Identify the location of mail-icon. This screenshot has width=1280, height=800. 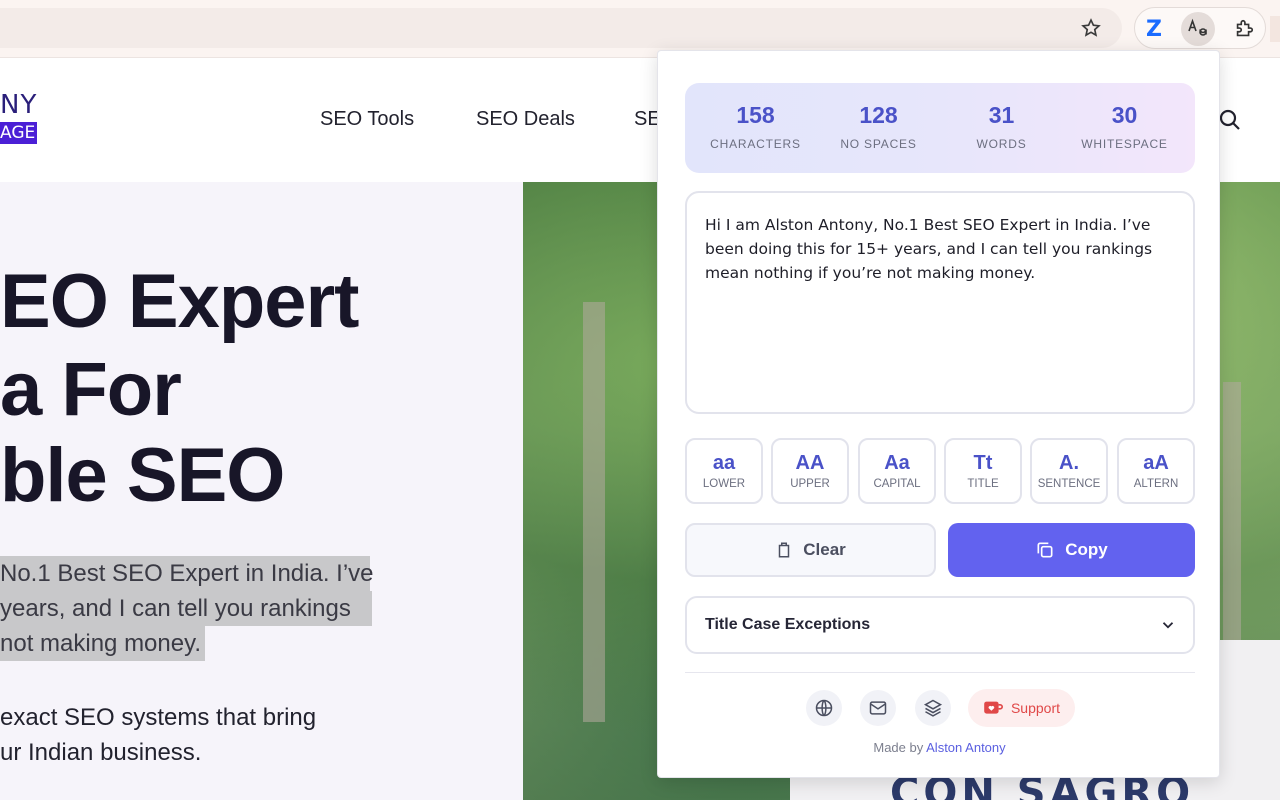
(878, 708).